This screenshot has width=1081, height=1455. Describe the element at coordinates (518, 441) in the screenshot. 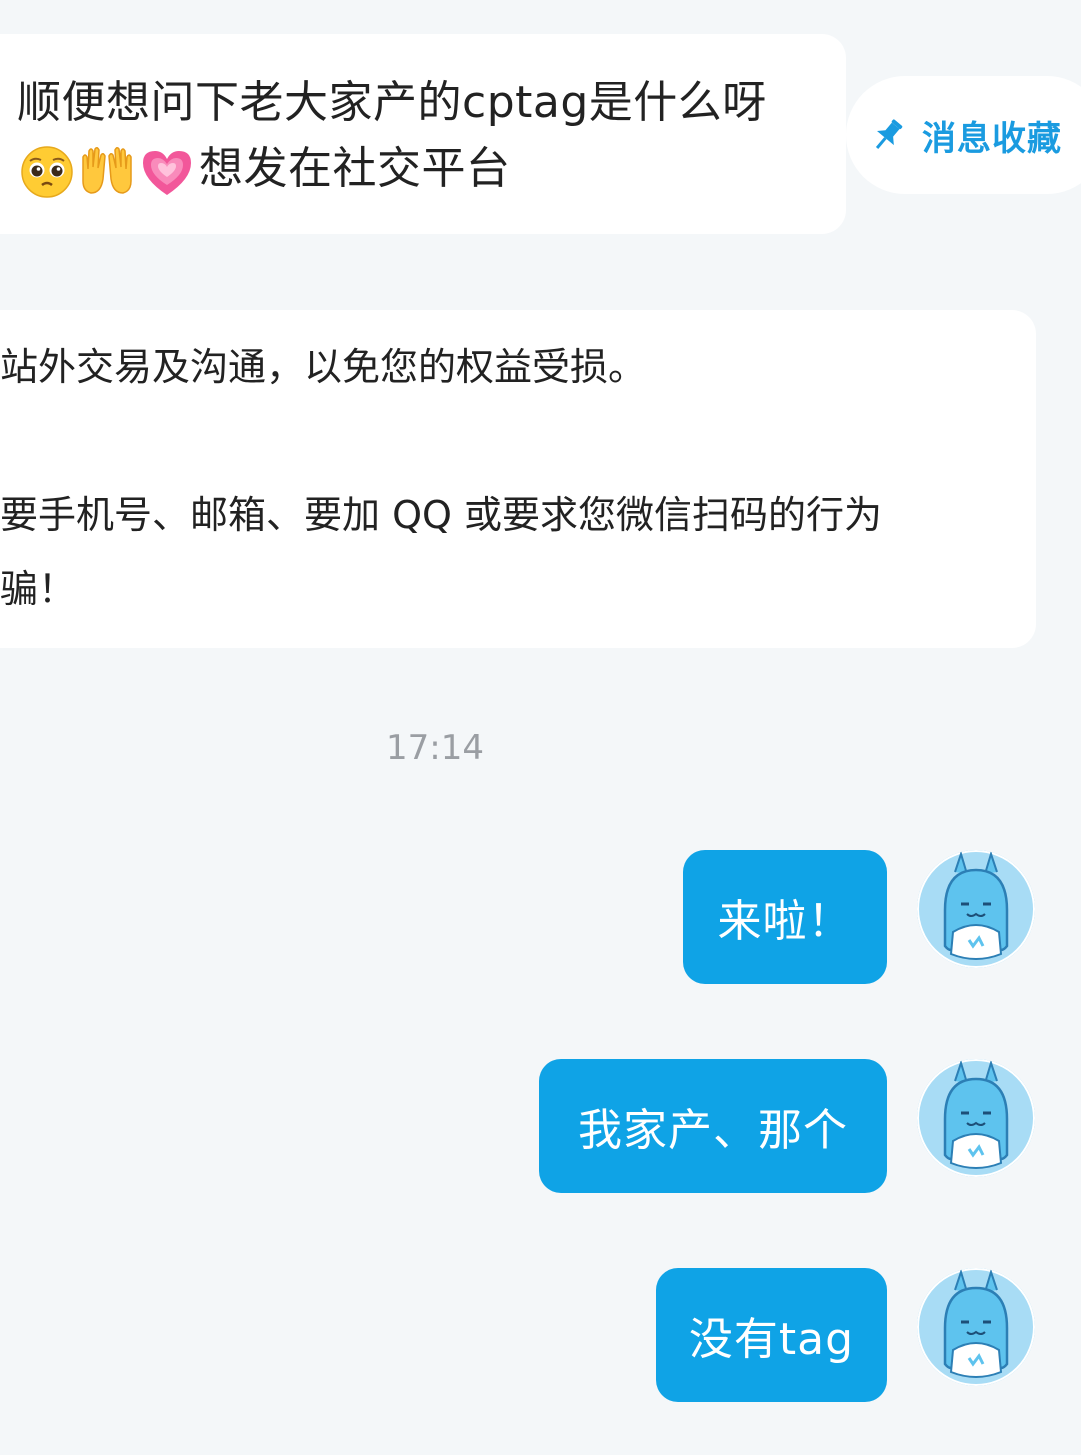

I see `notice-gap` at that location.